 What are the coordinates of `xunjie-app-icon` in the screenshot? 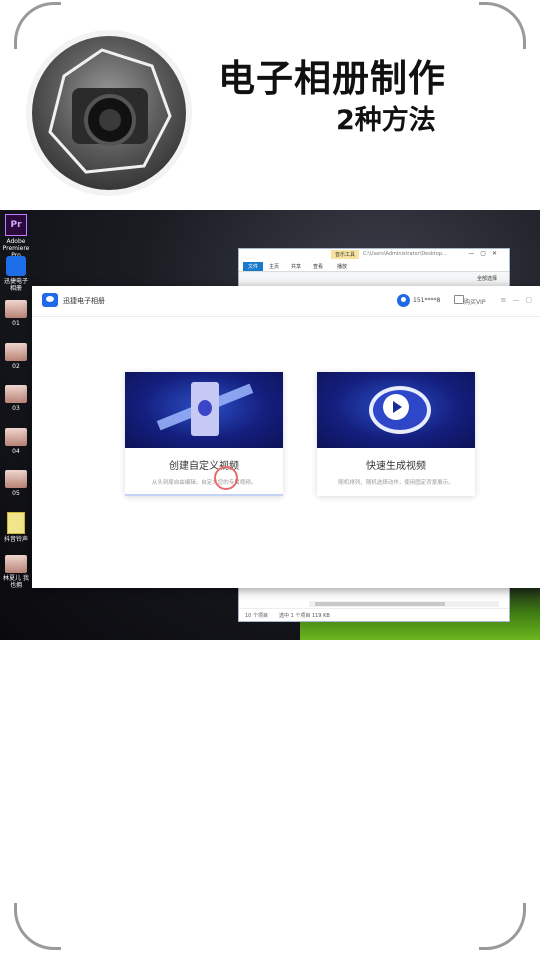 It's located at (16, 266).